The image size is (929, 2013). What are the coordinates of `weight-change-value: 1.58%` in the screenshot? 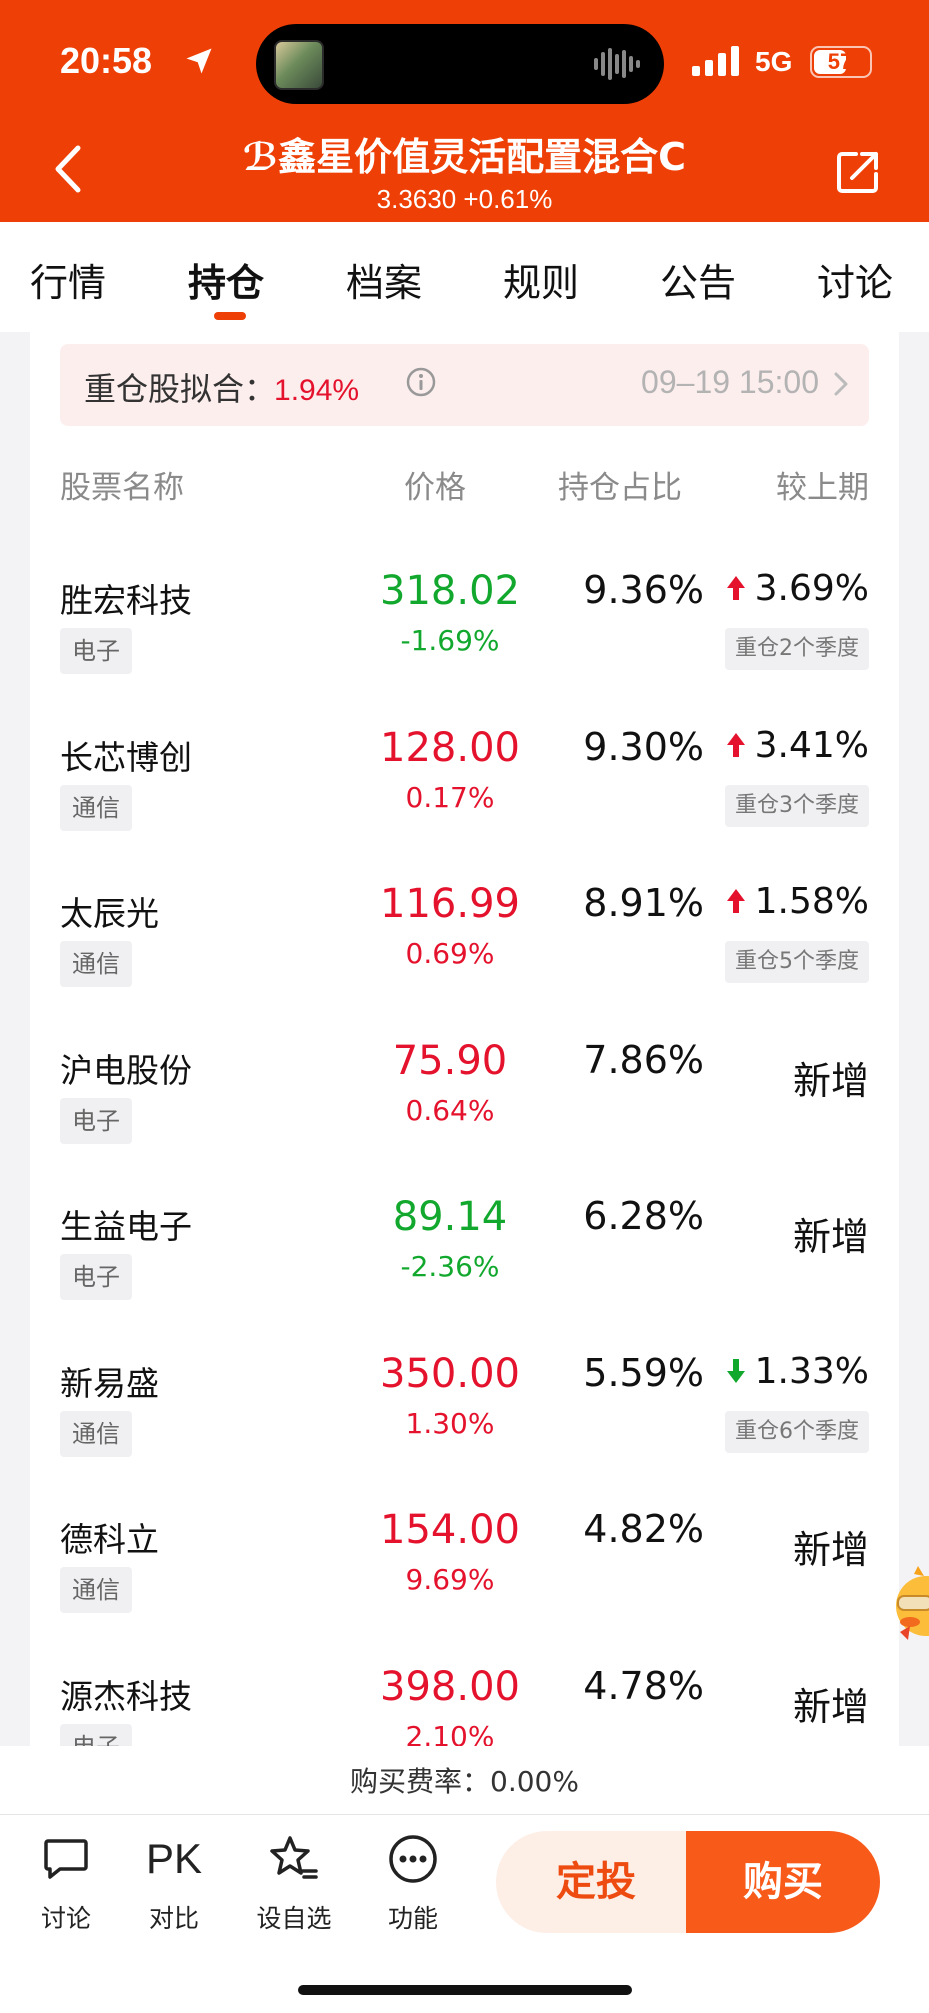 It's located at (811, 901).